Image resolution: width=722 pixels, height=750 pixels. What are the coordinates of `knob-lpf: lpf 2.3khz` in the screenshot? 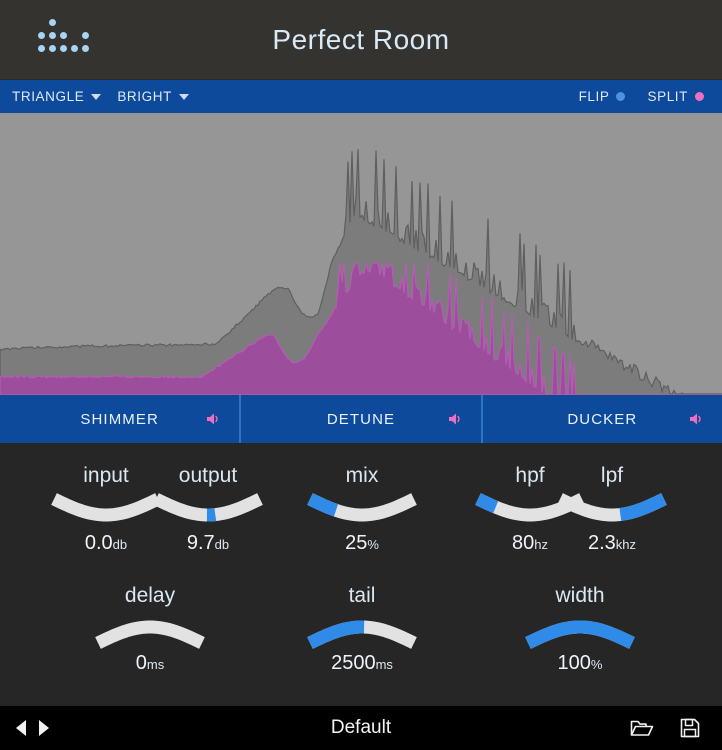 It's located at (612, 509).